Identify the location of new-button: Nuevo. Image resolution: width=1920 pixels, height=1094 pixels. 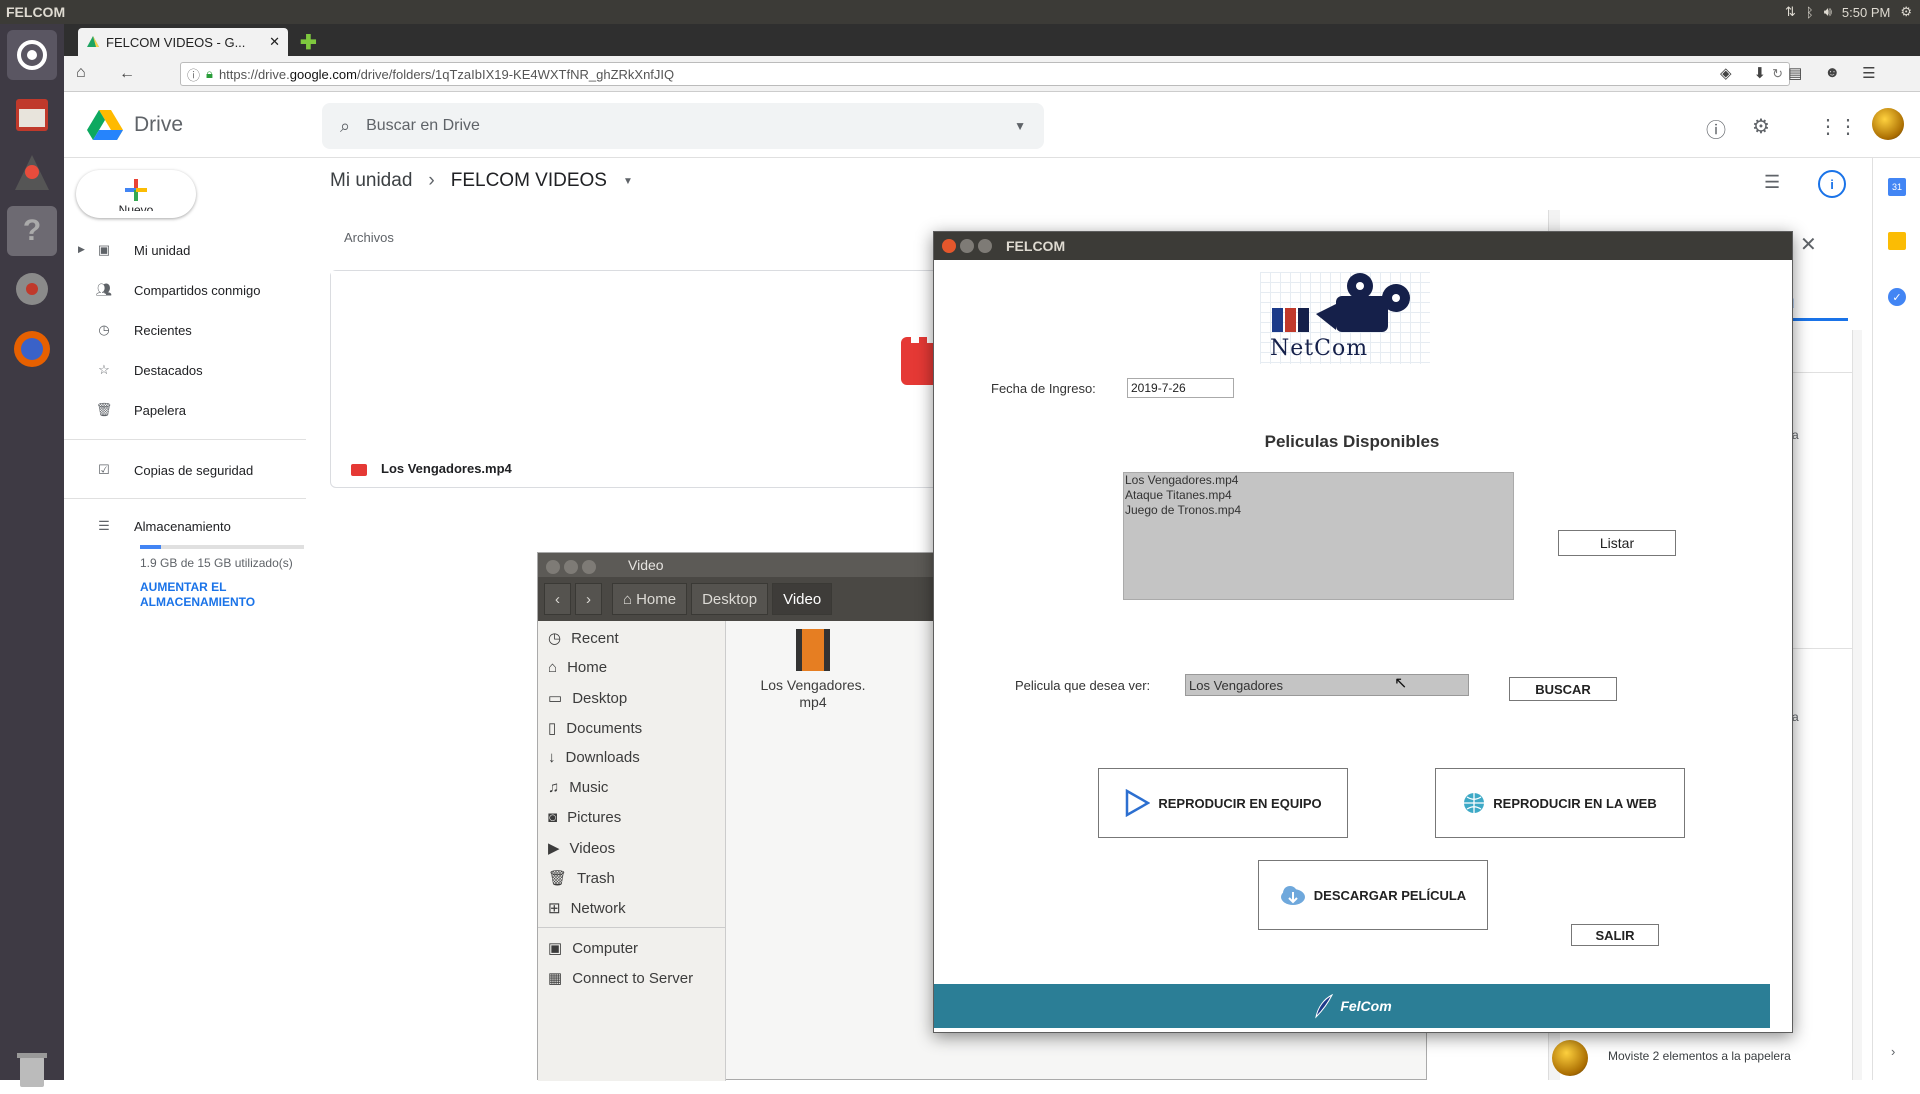
(136, 194).